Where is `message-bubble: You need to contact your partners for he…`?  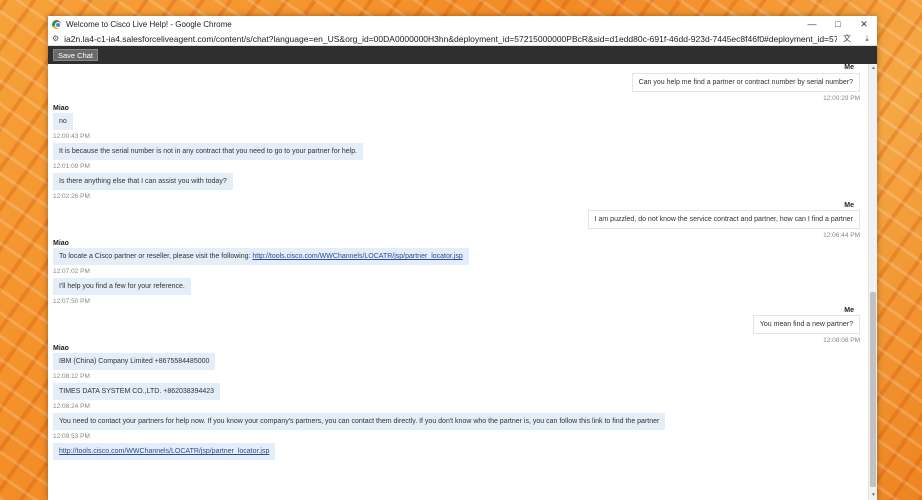
message-bubble: You need to contact your partners for he… is located at coordinates (359, 421).